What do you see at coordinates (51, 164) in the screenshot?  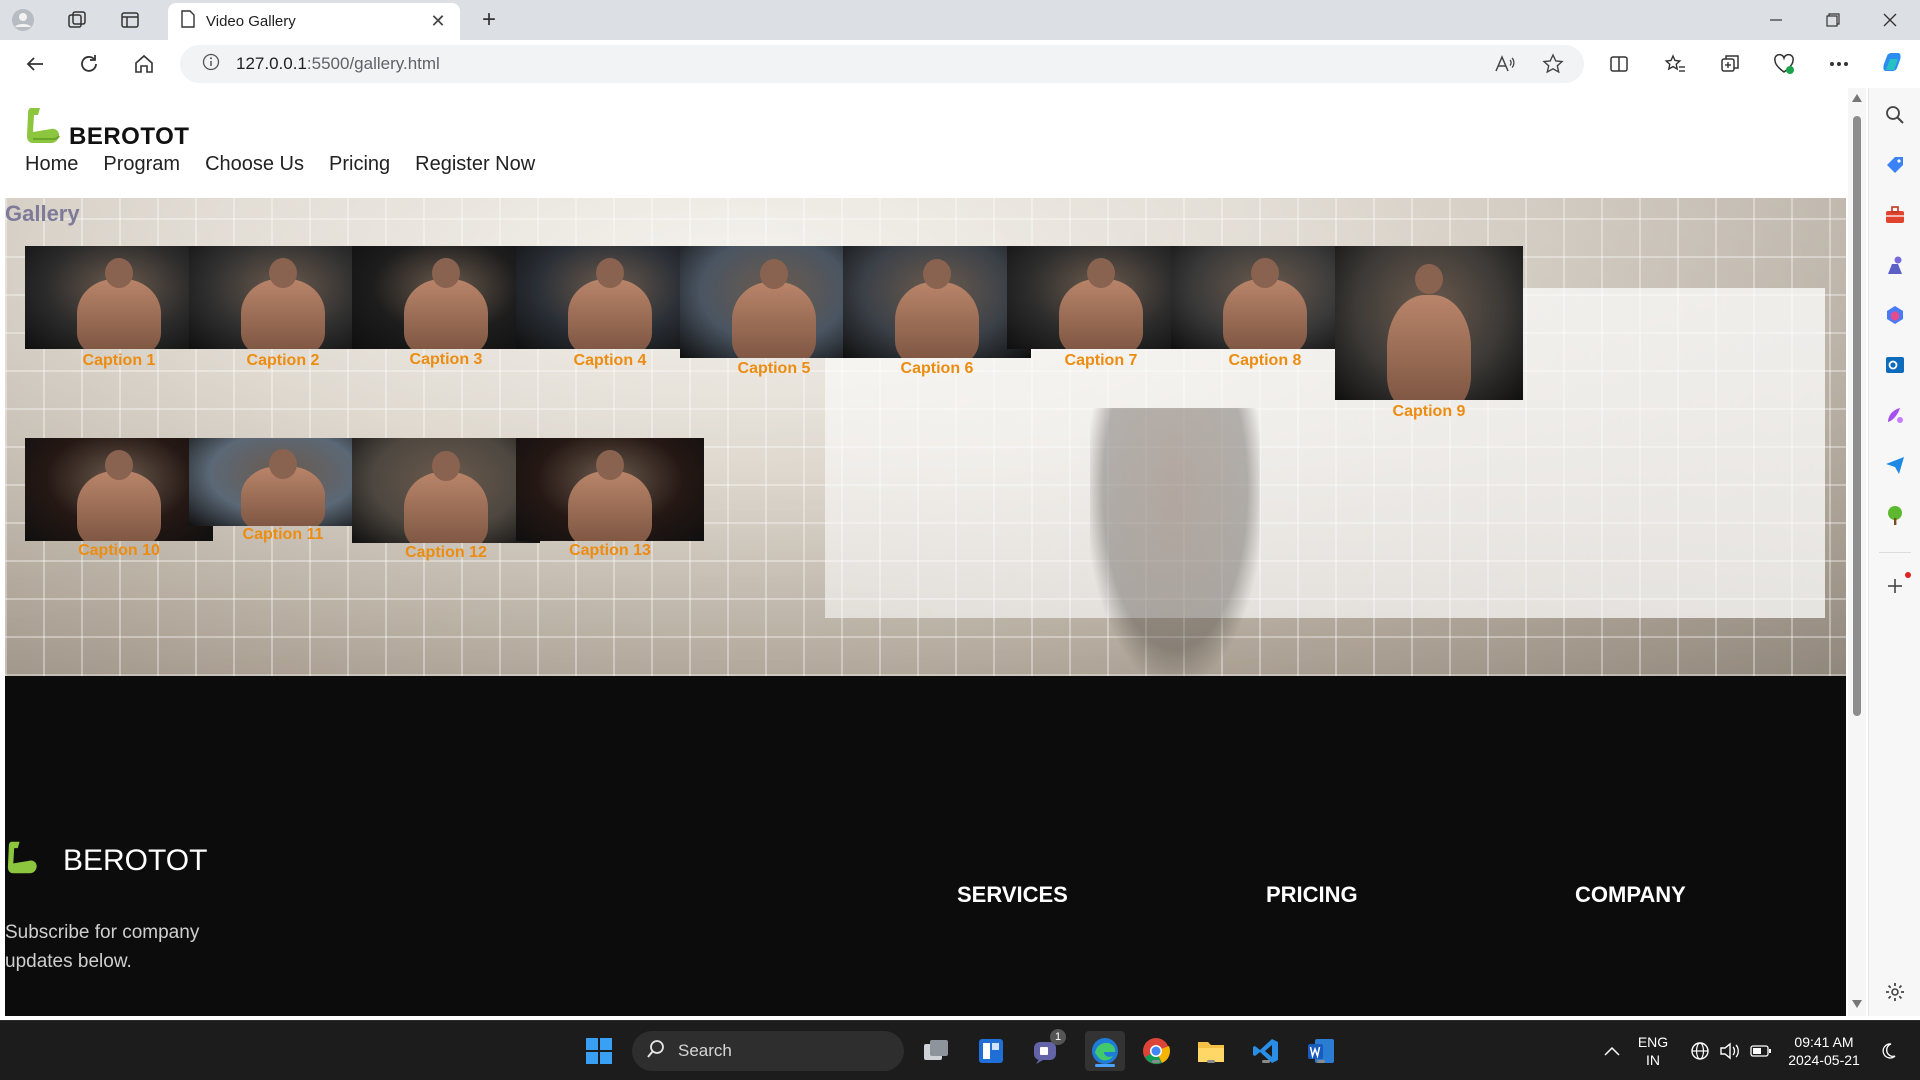 I see `nav-home: Home` at bounding box center [51, 164].